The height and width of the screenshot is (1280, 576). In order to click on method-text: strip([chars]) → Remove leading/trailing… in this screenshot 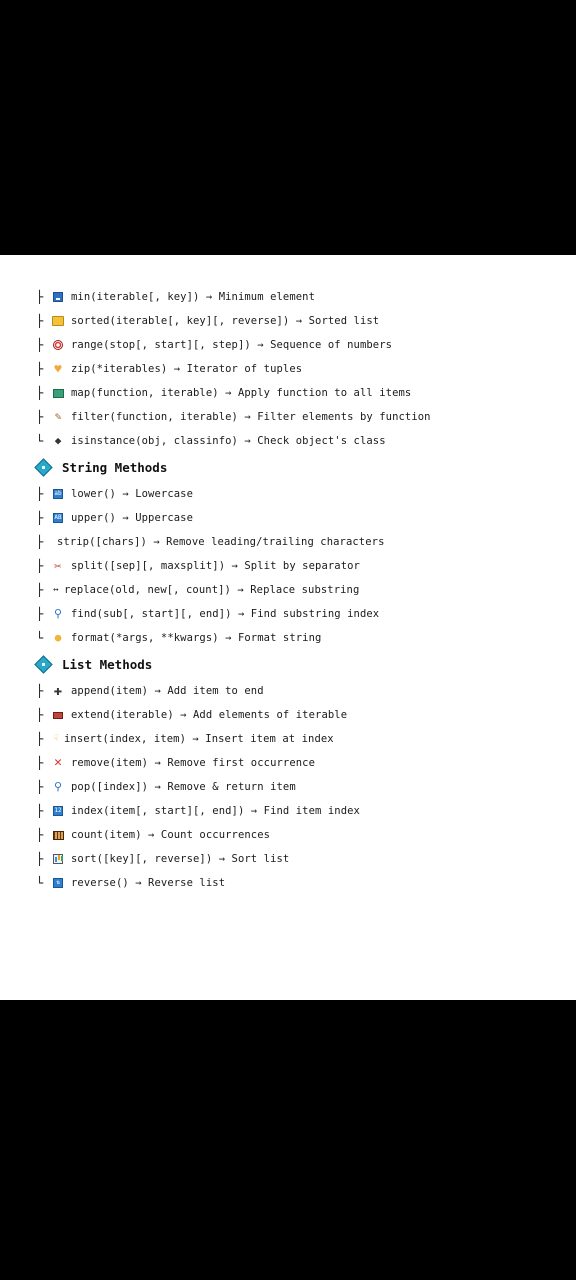, I will do `click(221, 542)`.